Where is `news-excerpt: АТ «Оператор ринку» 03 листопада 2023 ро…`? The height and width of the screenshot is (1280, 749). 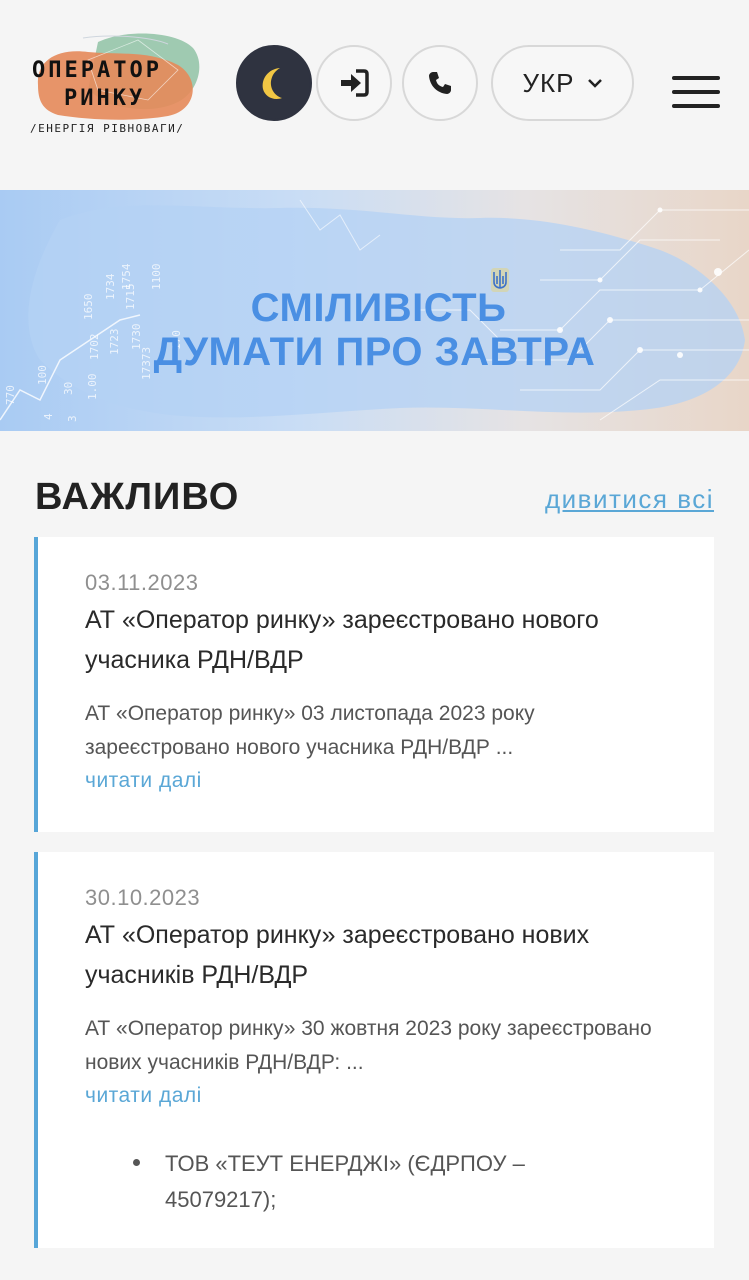 news-excerpt: АТ «Оператор ринку» 03 листопада 2023 ро… is located at coordinates (310, 730).